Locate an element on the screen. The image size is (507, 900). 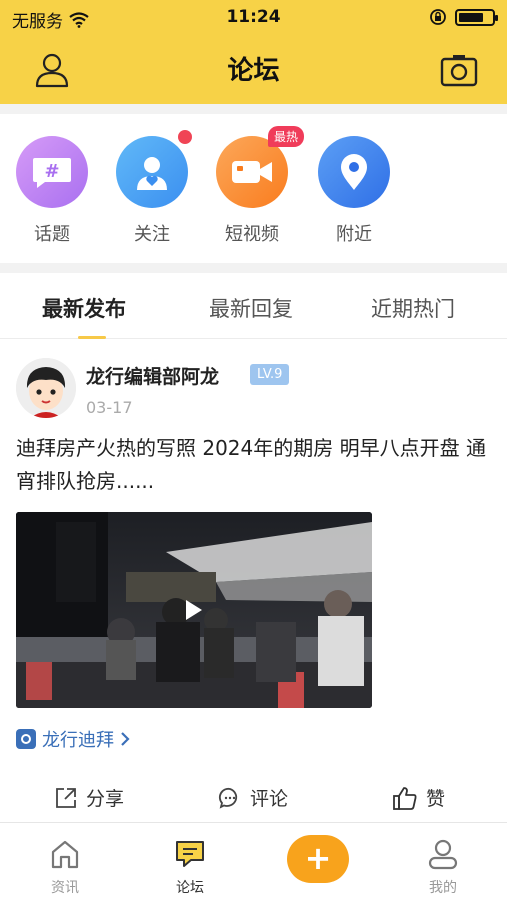
video-camera-icon: 最热 is located at coordinates (260, 167).